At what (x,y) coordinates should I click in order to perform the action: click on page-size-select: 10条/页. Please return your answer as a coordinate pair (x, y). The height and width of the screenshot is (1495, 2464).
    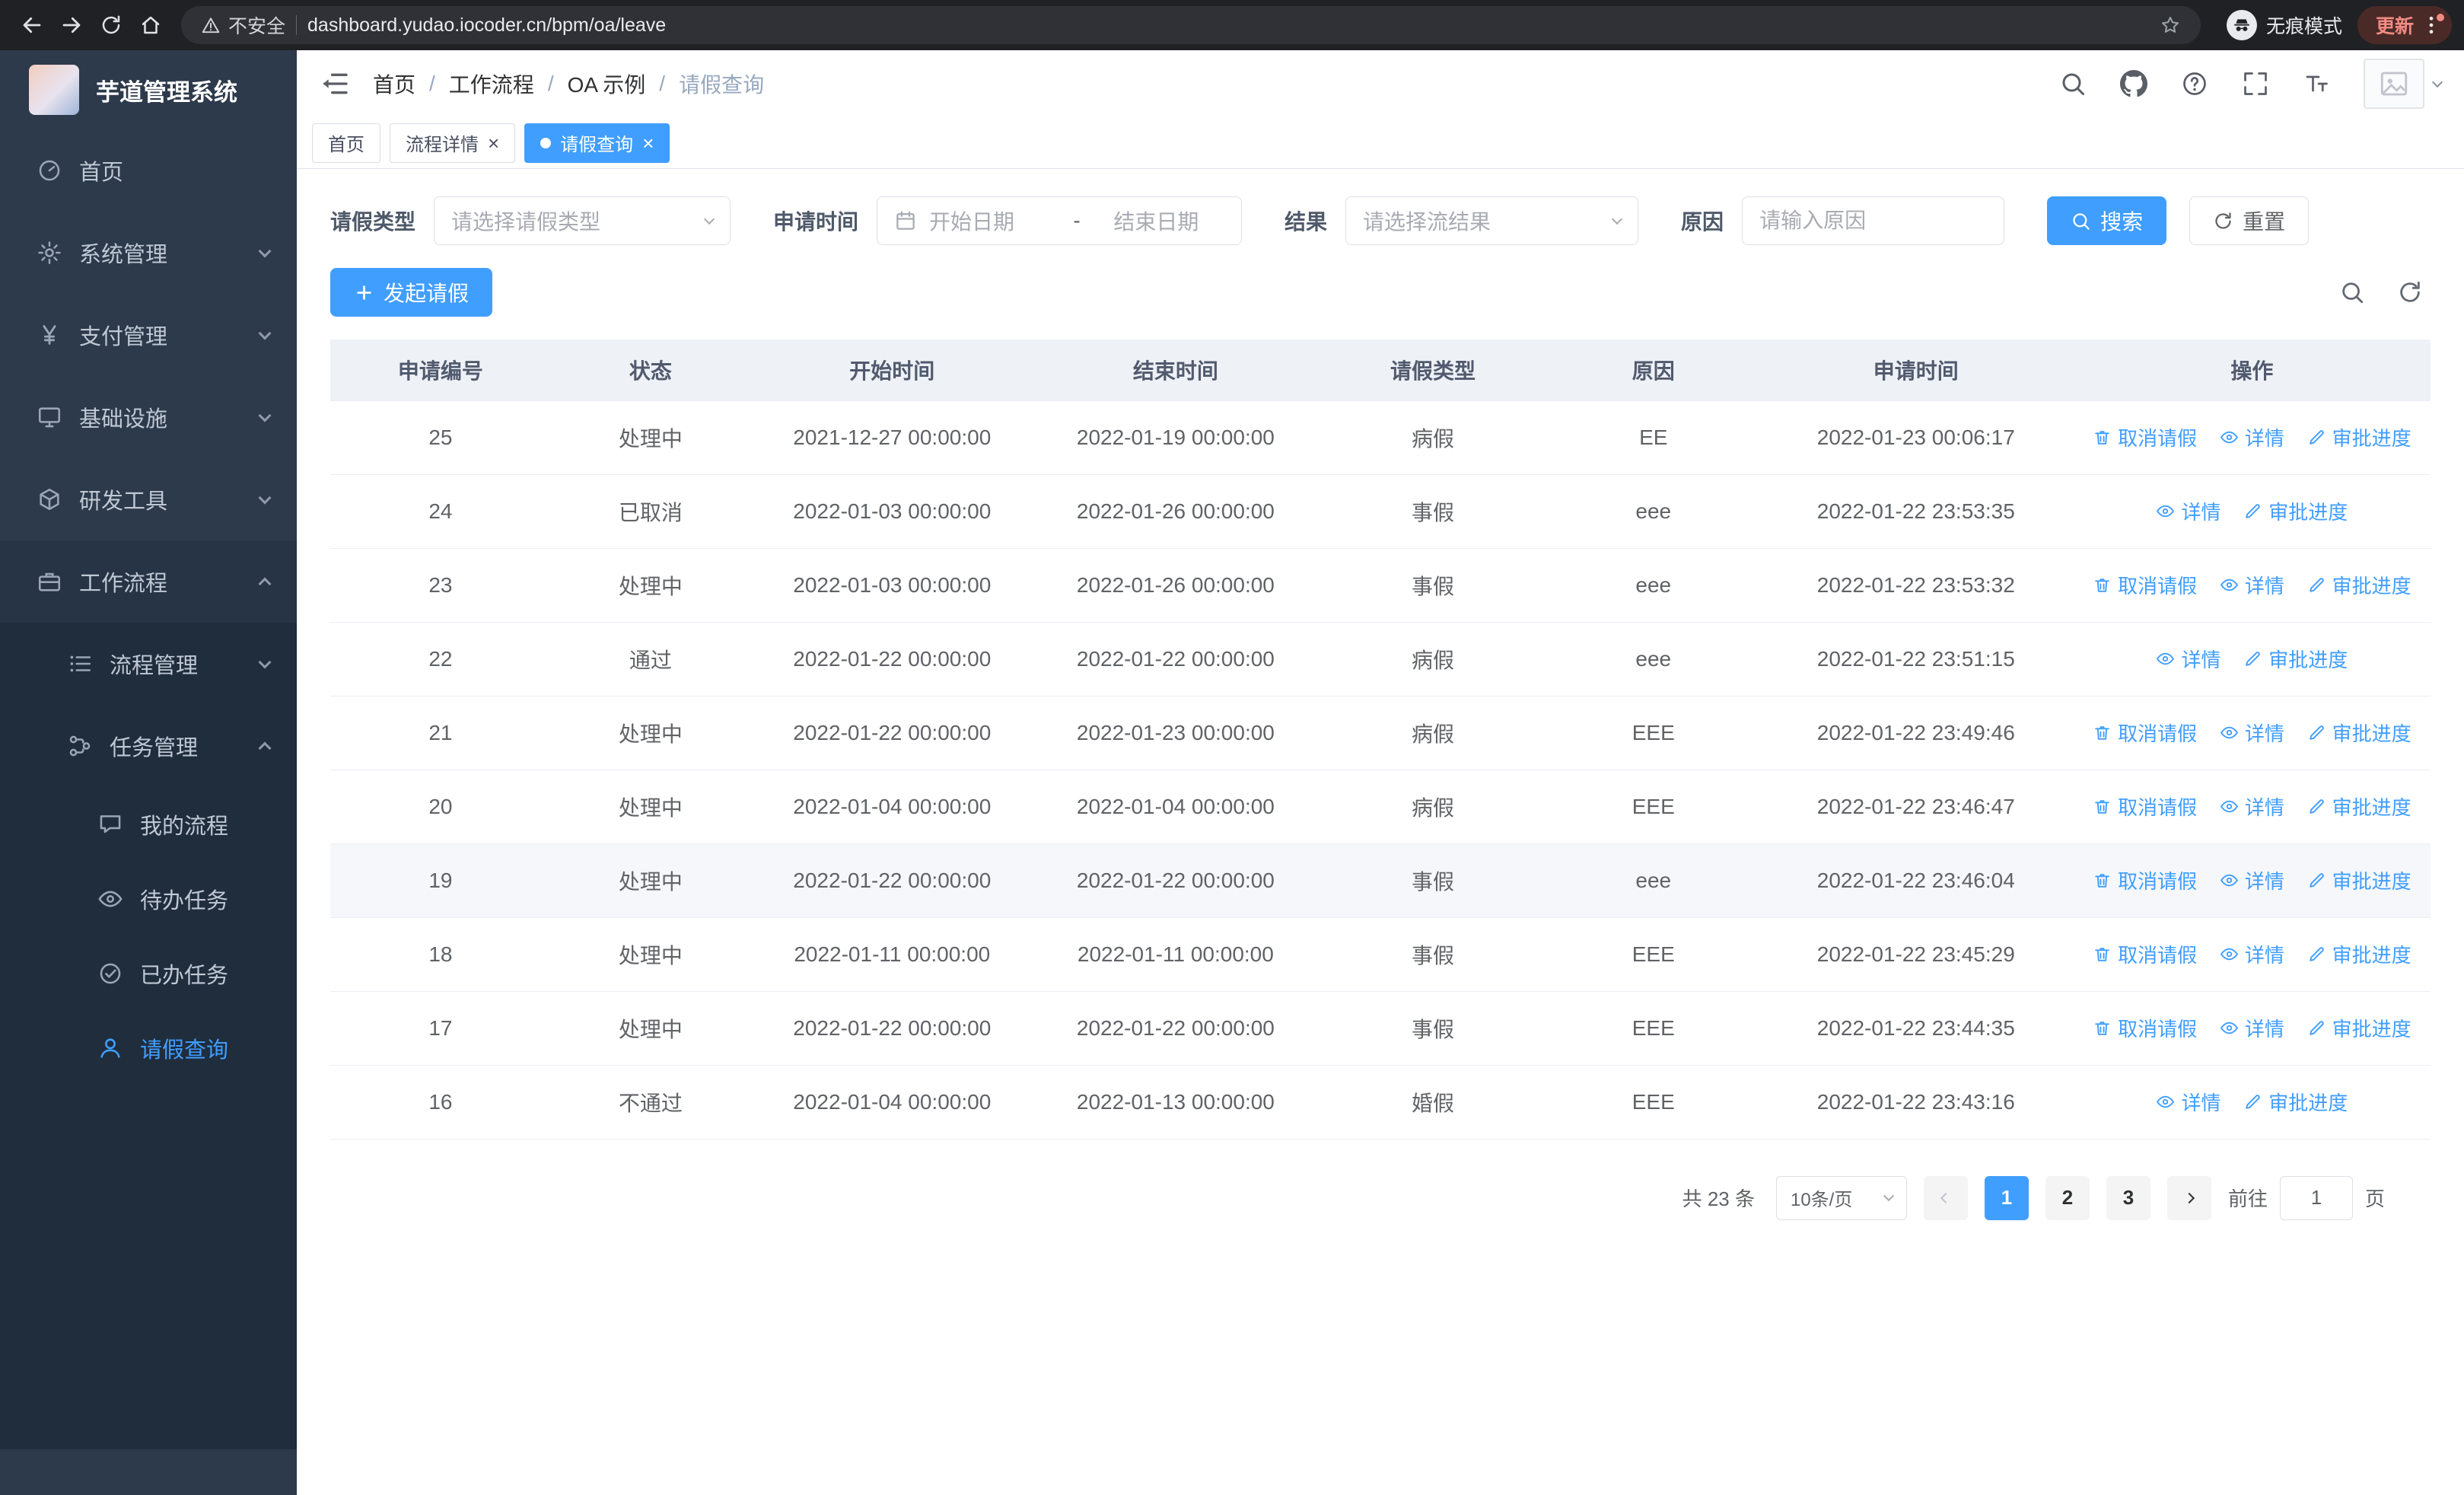
    Looking at the image, I should click on (1841, 1198).